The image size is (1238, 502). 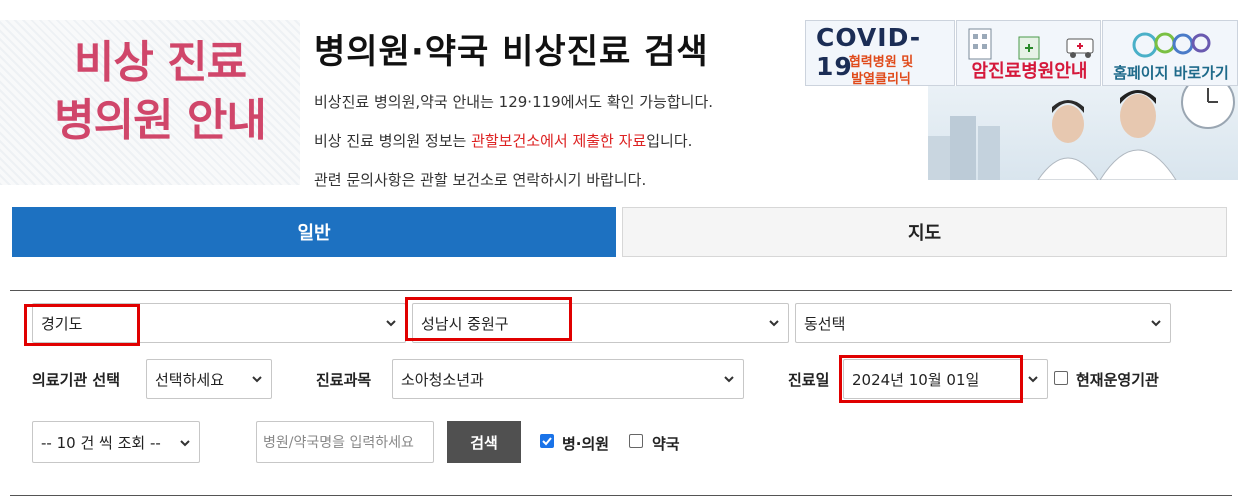 What do you see at coordinates (880, 53) in the screenshot?
I see `covid-clinic-banner: COVID-19 협력병원 및 발열클리닉` at bounding box center [880, 53].